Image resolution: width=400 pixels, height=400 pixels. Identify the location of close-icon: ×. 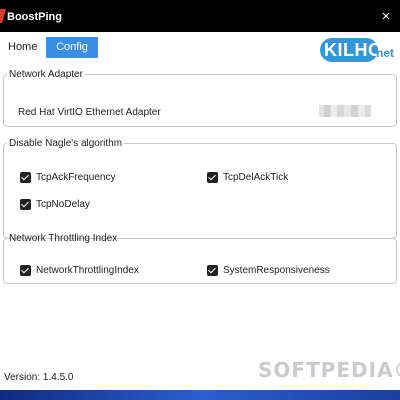
(386, 16).